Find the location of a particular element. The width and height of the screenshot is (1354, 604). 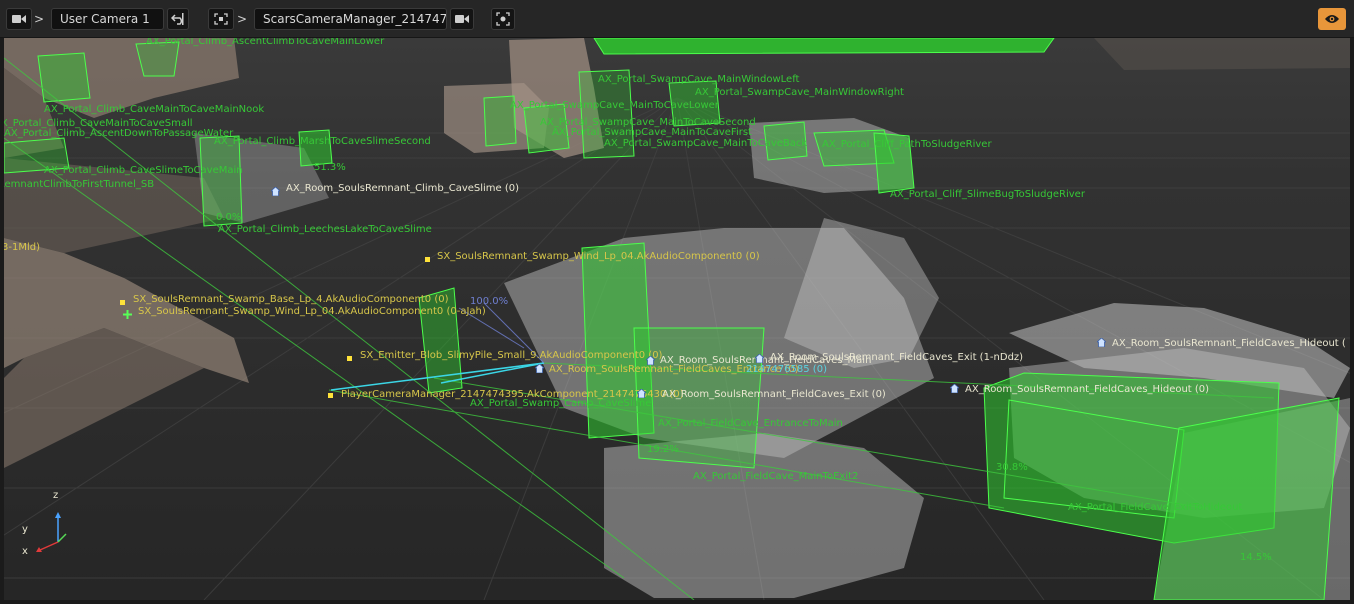

camera-name-field: User Camera 1 is located at coordinates (107, 19).